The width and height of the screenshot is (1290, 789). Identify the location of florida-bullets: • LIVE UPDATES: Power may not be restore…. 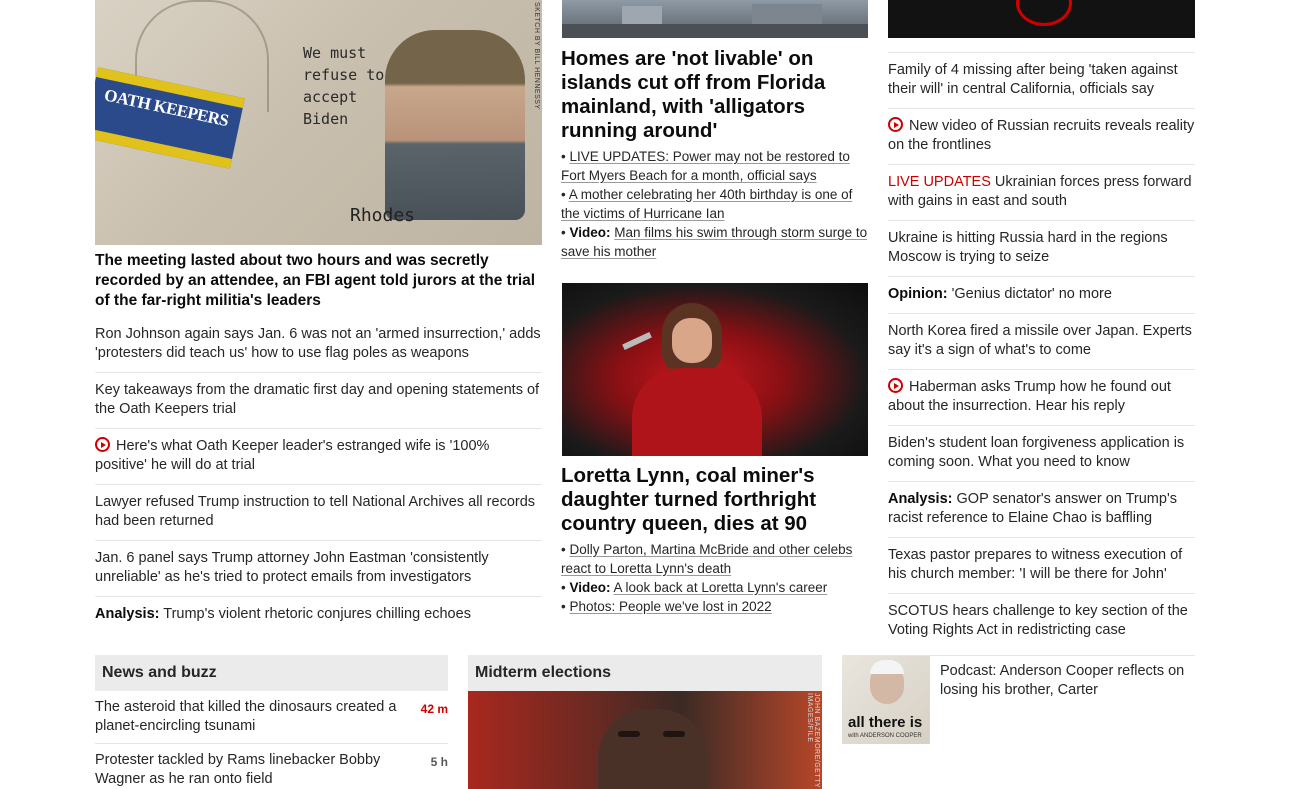
(714, 204).